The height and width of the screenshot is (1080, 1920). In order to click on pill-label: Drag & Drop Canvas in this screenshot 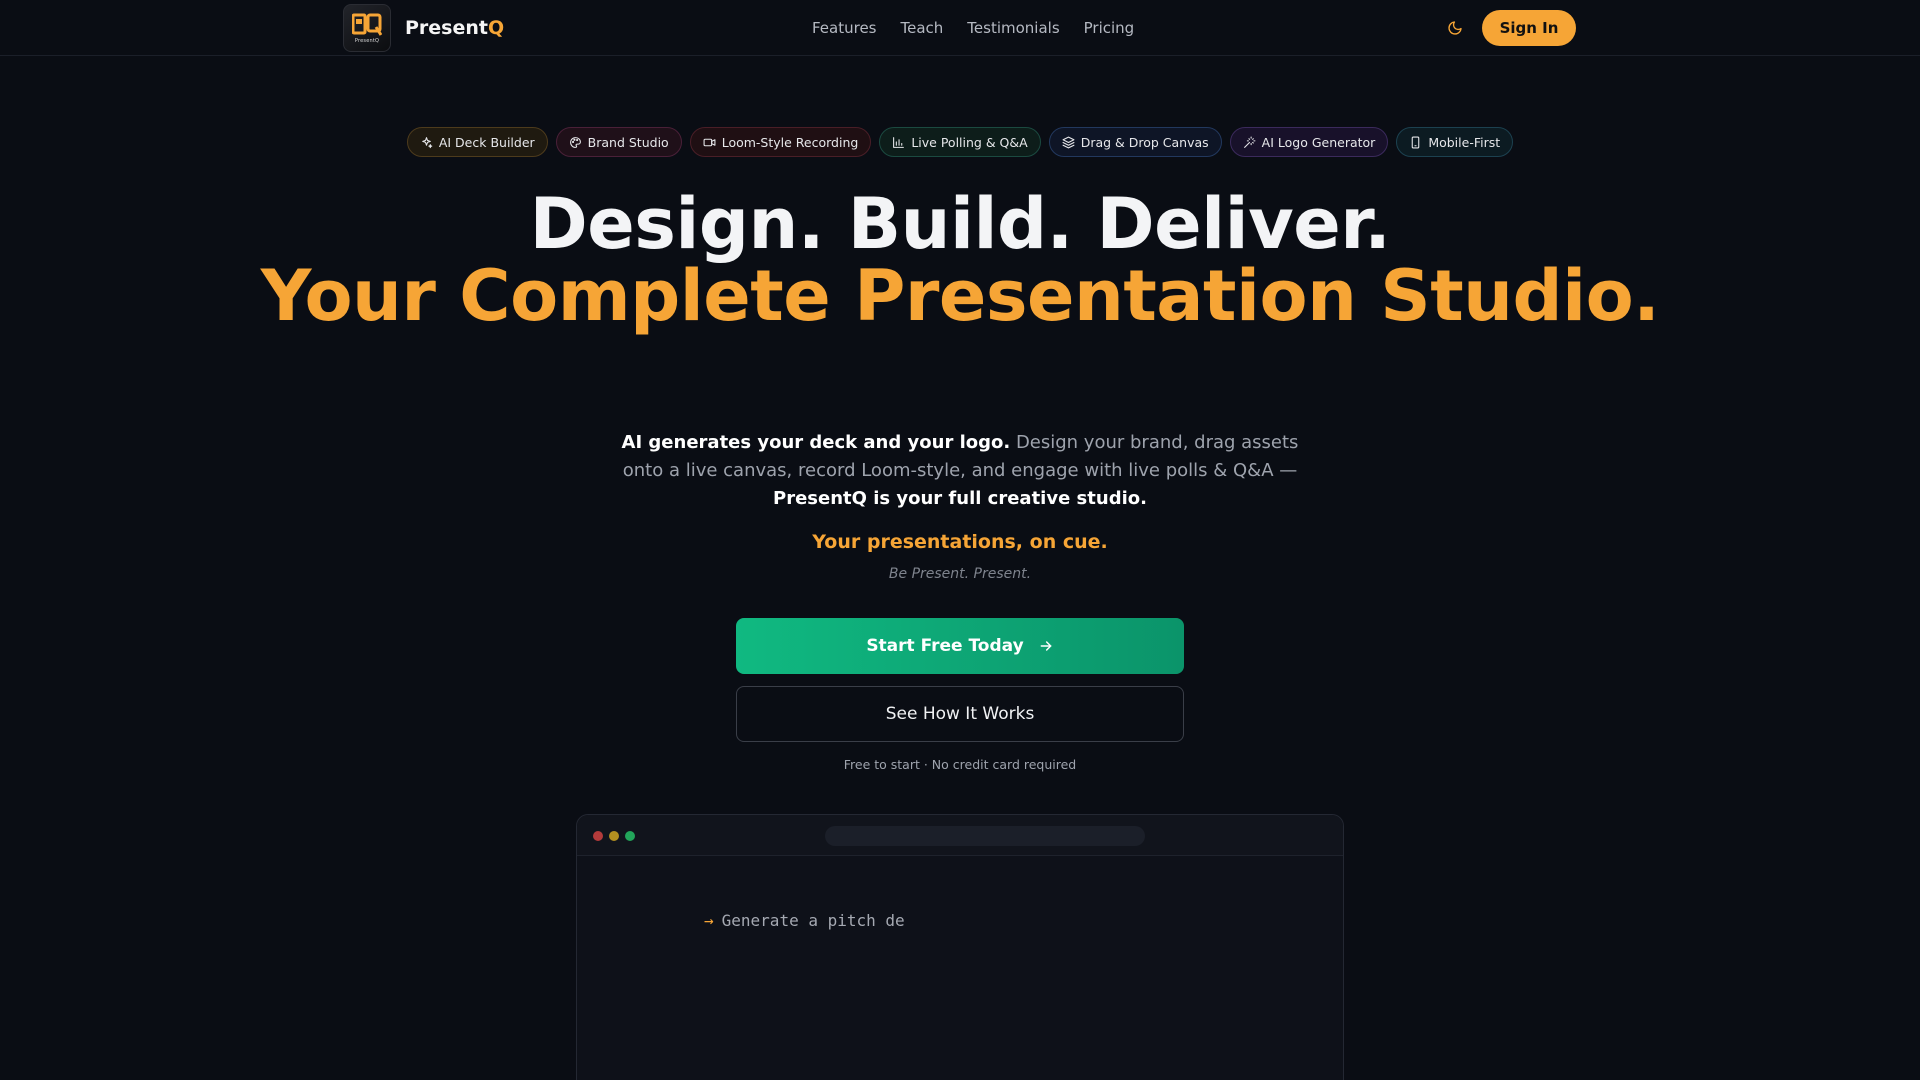, I will do `click(1144, 142)`.